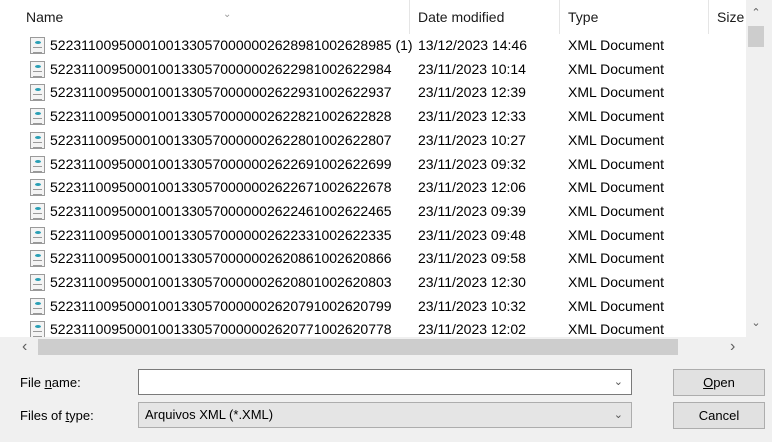 This screenshot has height=442, width=772. What do you see at coordinates (472, 329) in the screenshot?
I see `file-date: 23/11/2023 12:02` at bounding box center [472, 329].